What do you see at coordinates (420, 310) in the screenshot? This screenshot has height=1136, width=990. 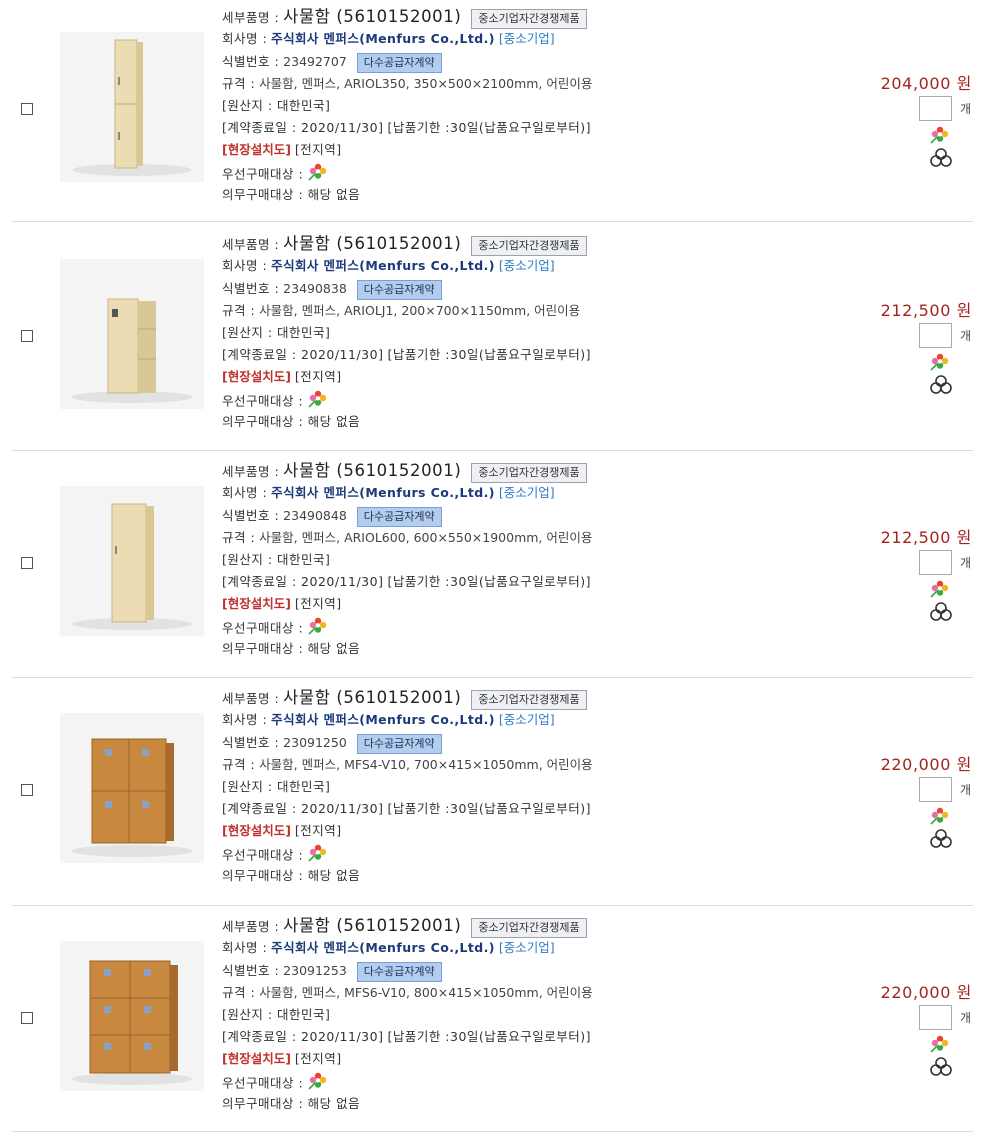 I see `product-spec: 사물함, 멘퍼스, ARIOLJ1, 200×700×1150mm, 어린이용` at bounding box center [420, 310].